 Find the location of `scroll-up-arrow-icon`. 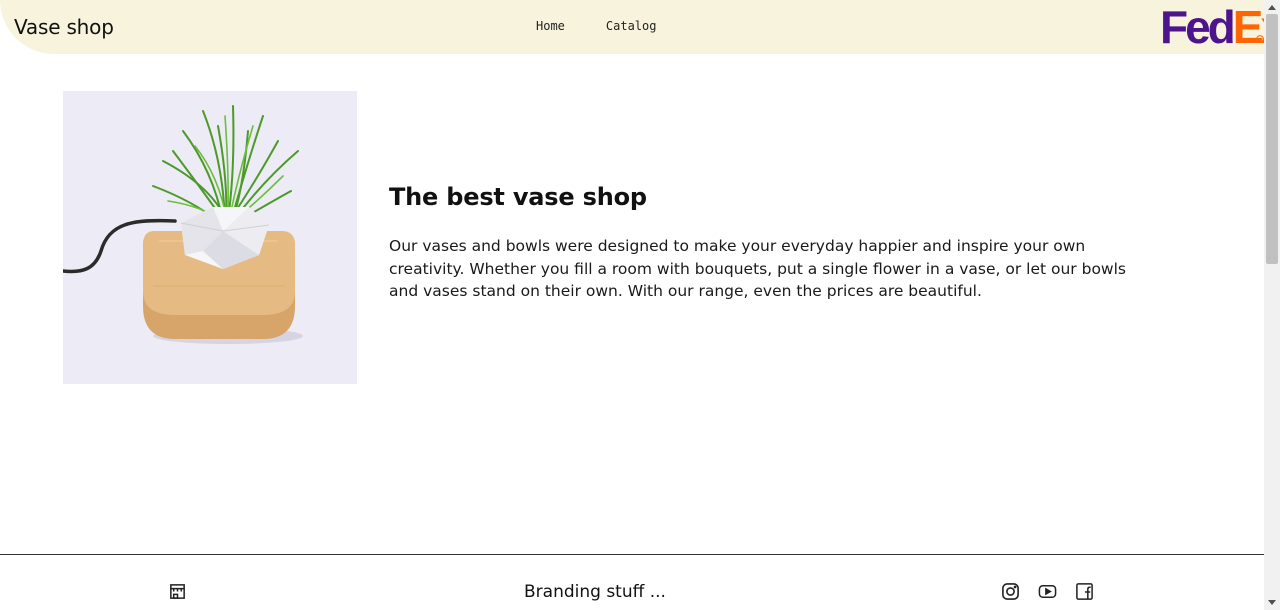

scroll-up-arrow-icon is located at coordinates (1272, 7).